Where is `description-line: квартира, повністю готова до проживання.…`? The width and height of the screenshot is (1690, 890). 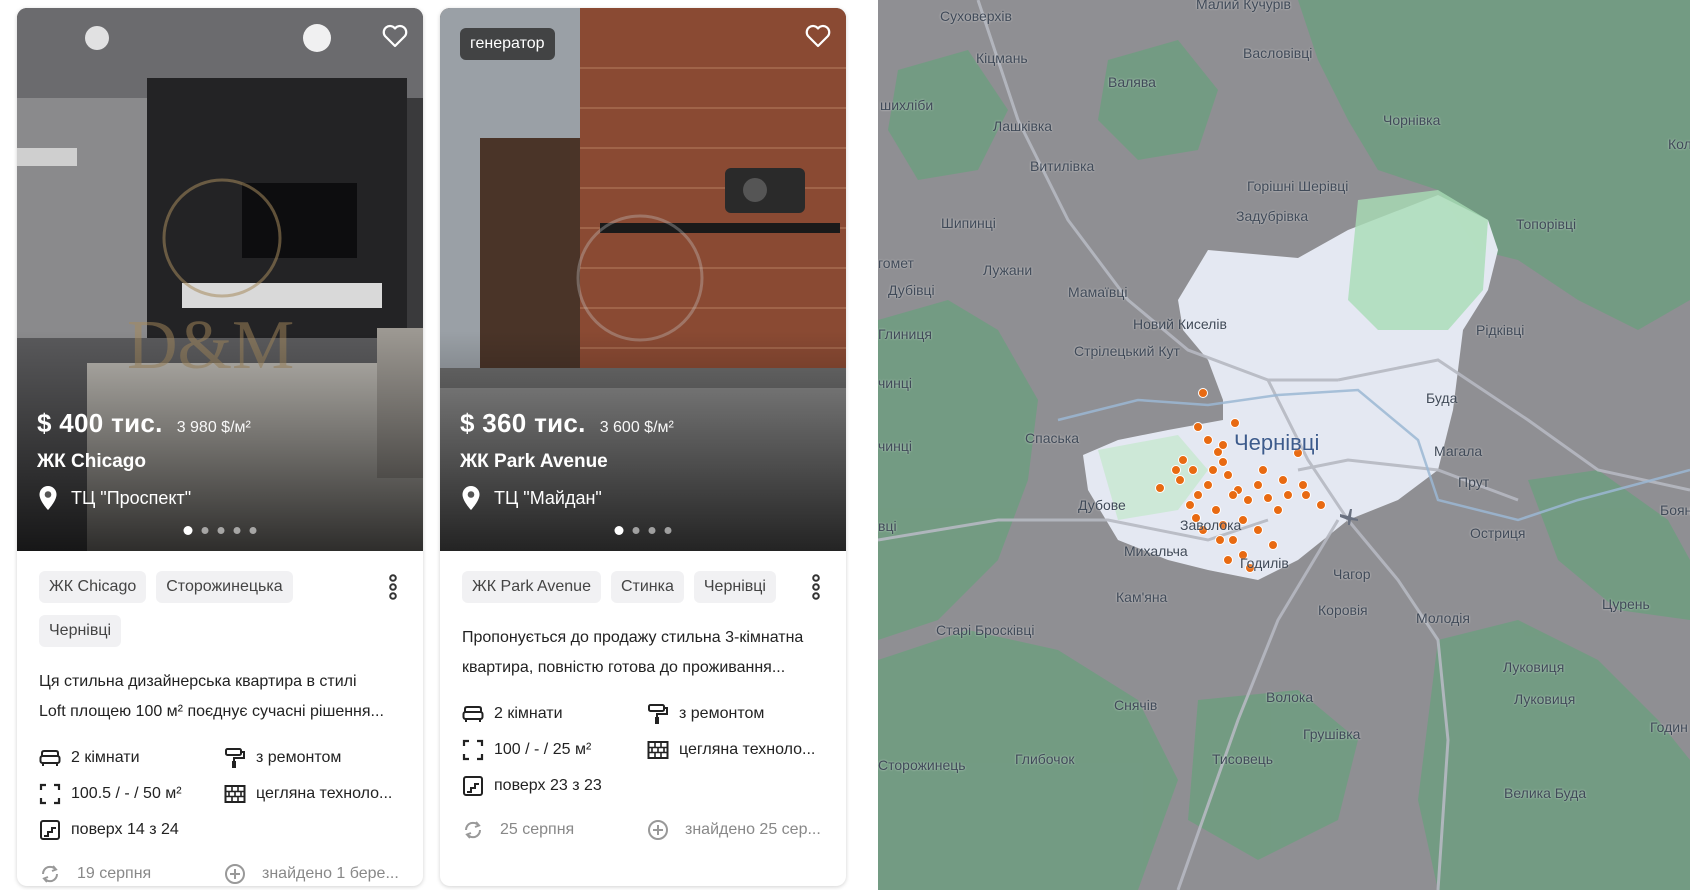 description-line: квартира, повністю готова до проживання.… is located at coordinates (624, 667).